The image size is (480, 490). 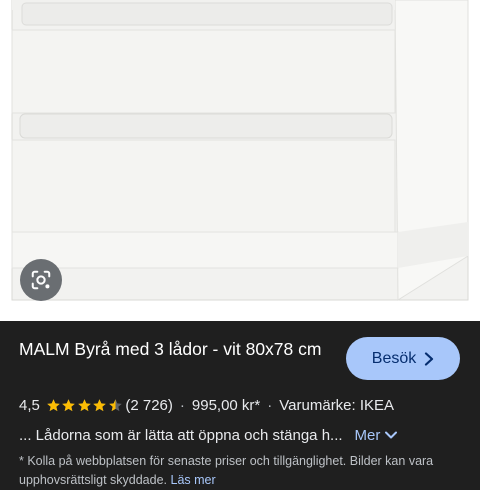 What do you see at coordinates (174, 349) in the screenshot?
I see `product-title: MALM Byrå med 3 lådor - vit 80x78 cm` at bounding box center [174, 349].